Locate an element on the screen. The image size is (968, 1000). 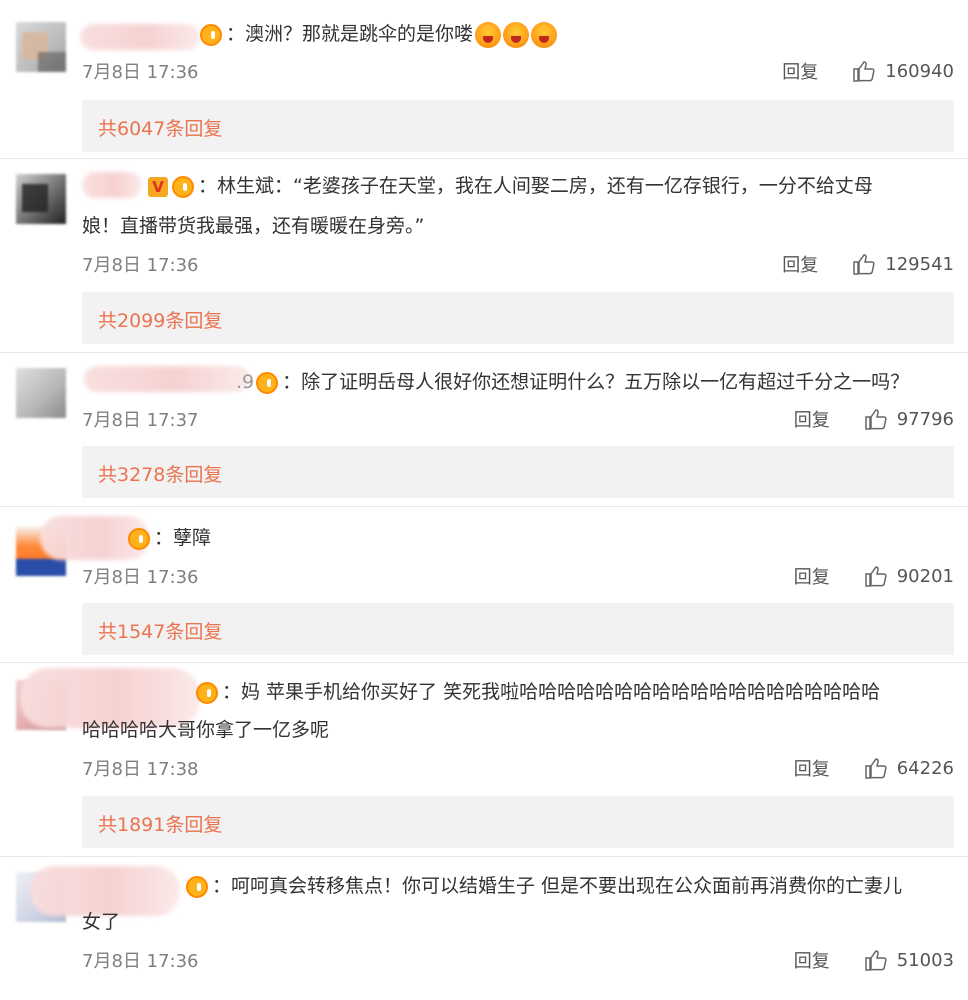
sub-replies-link: 共3278条回复 is located at coordinates (160, 473).